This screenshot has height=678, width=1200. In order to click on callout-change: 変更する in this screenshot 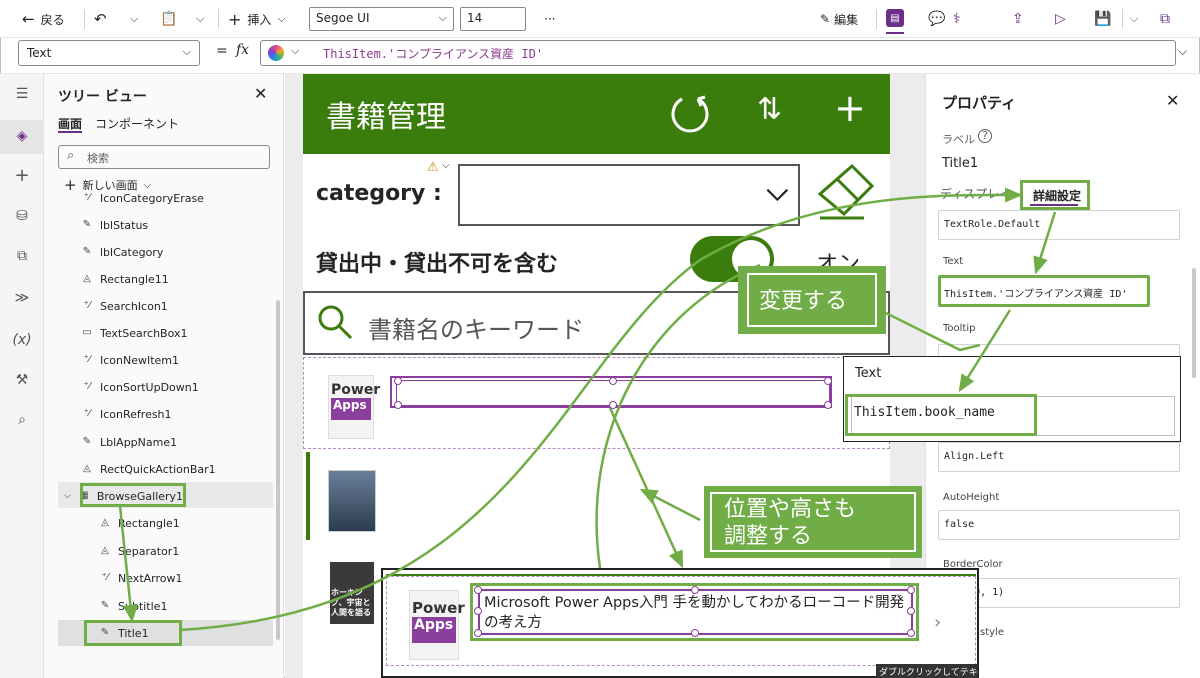, I will do `click(812, 300)`.